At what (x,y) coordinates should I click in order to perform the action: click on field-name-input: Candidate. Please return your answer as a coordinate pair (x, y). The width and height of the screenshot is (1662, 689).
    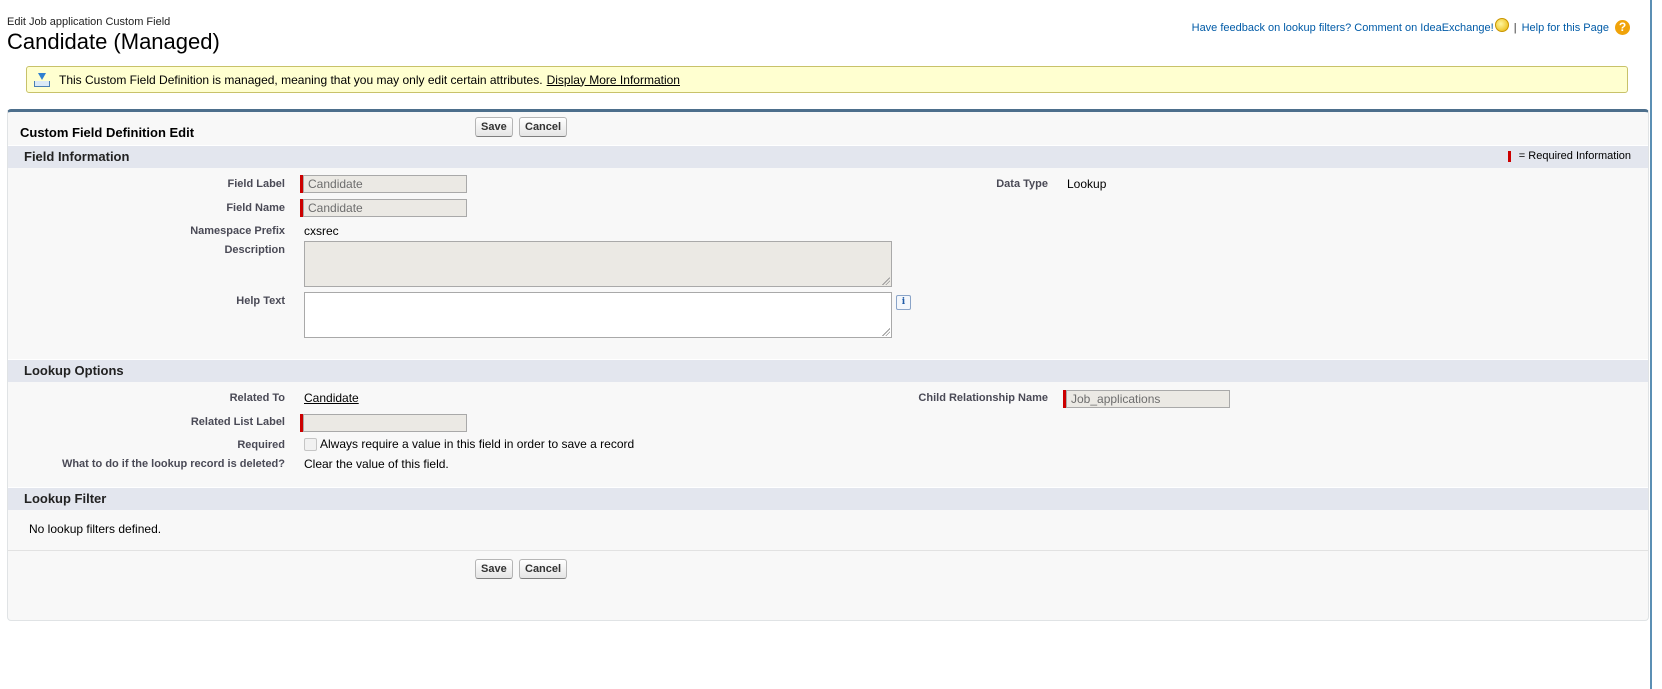
    Looking at the image, I should click on (385, 208).